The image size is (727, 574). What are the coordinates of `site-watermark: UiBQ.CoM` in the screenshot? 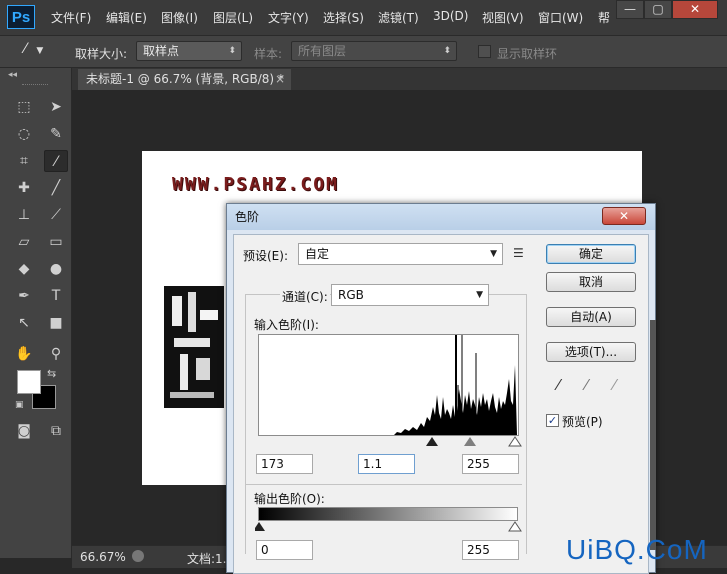 It's located at (637, 549).